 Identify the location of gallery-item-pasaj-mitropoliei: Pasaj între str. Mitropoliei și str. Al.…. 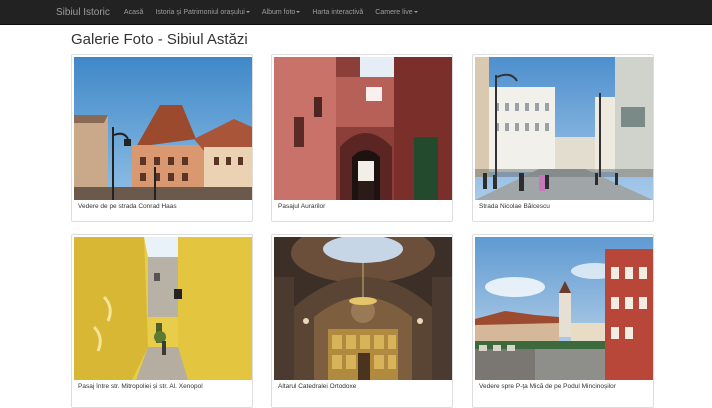
(162, 321).